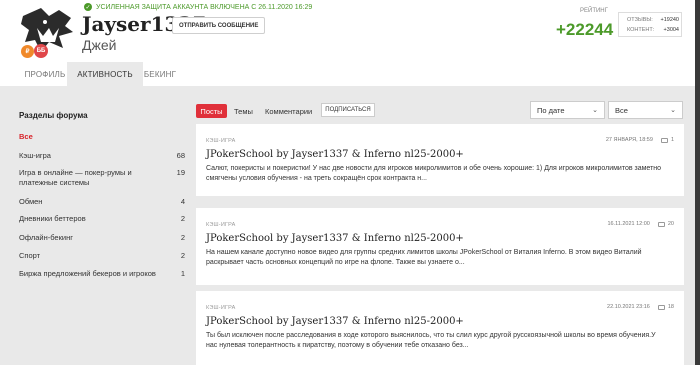 Image resolution: width=700 pixels, height=365 pixels. I want to click on sidebar-item-all: Все, so click(102, 137).